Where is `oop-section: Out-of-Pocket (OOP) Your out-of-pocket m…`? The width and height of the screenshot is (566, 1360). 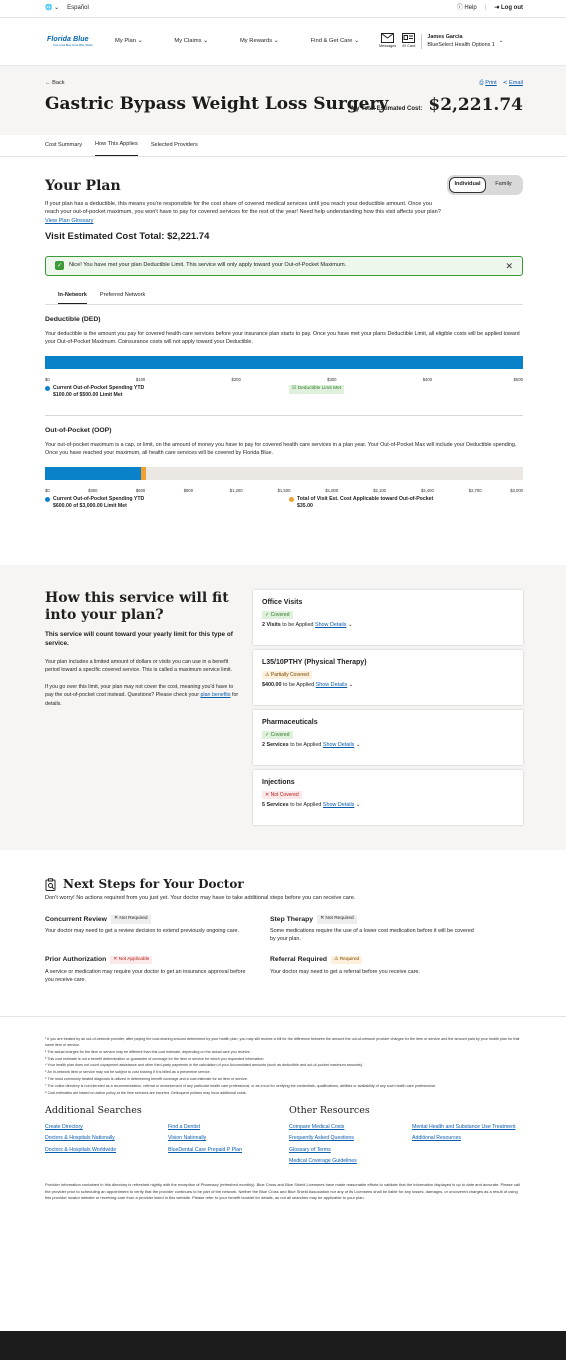
oop-section: Out-of-Pocket (OOP) Your out-of-pocket m… is located at coordinates (284, 471).